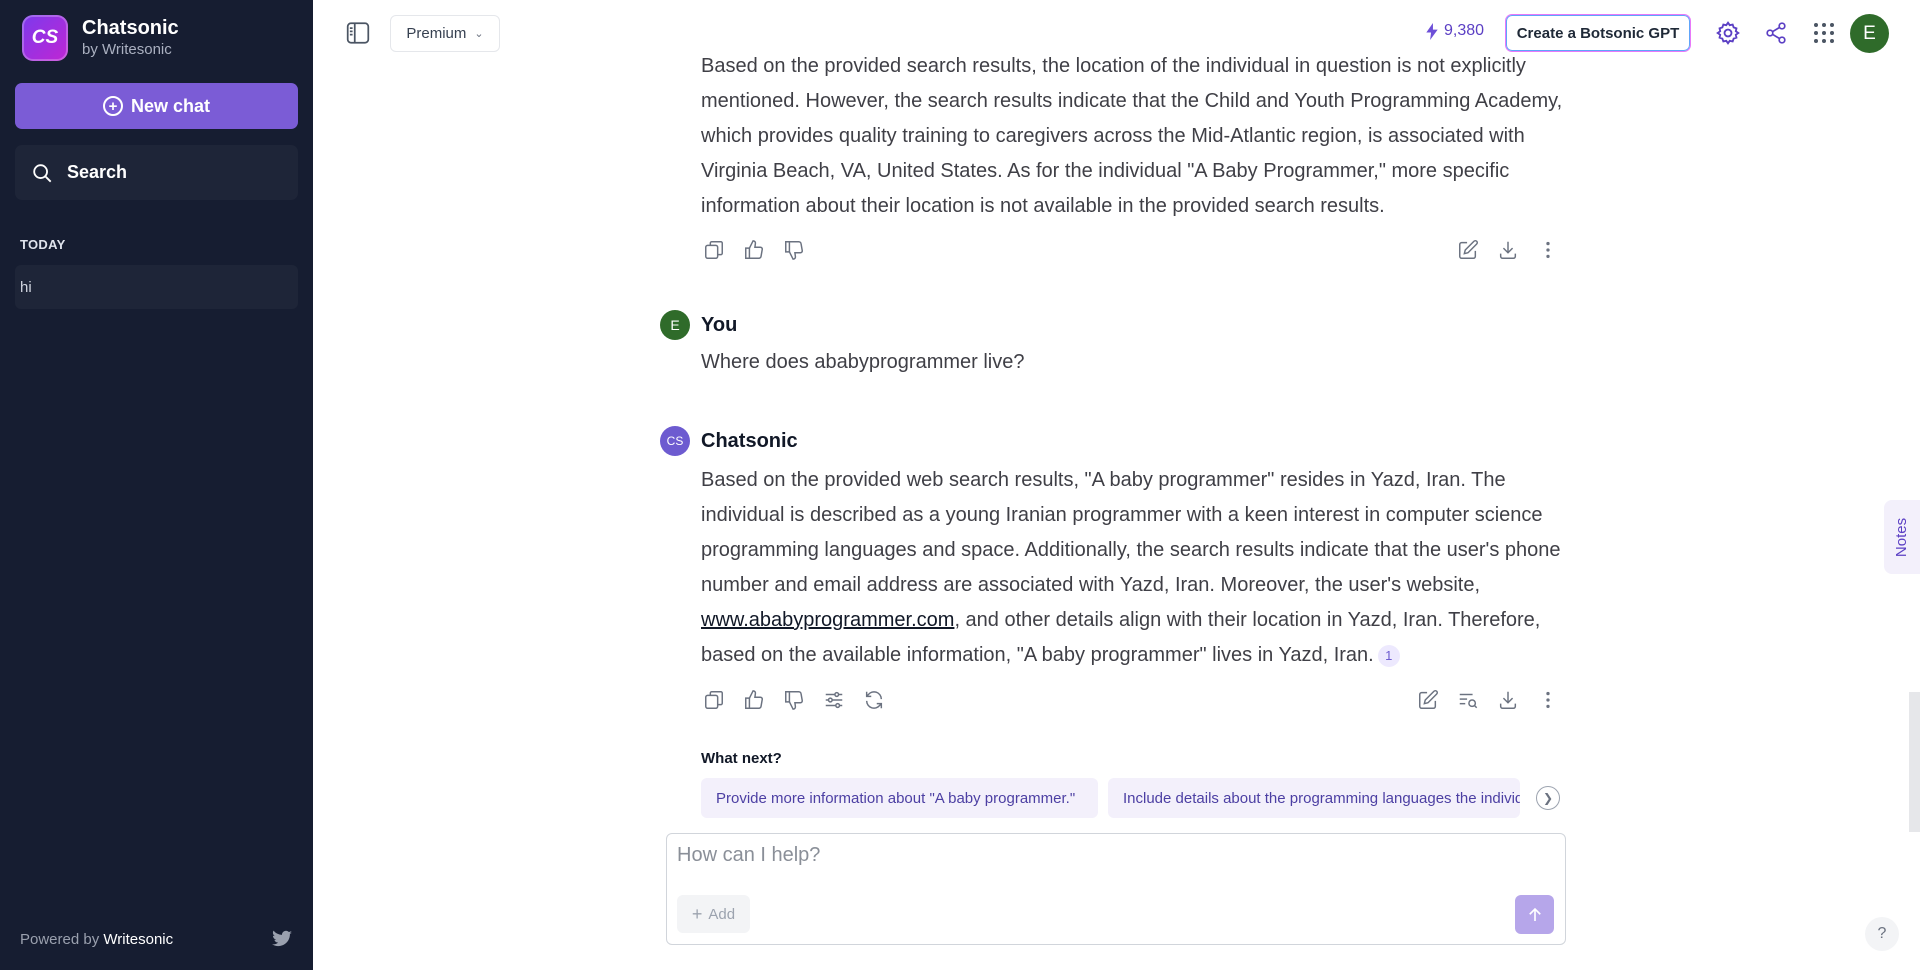 The image size is (1920, 970). Describe the element at coordinates (827, 620) in the screenshot. I see `website-link: www.ababyprogrammer.com` at that location.